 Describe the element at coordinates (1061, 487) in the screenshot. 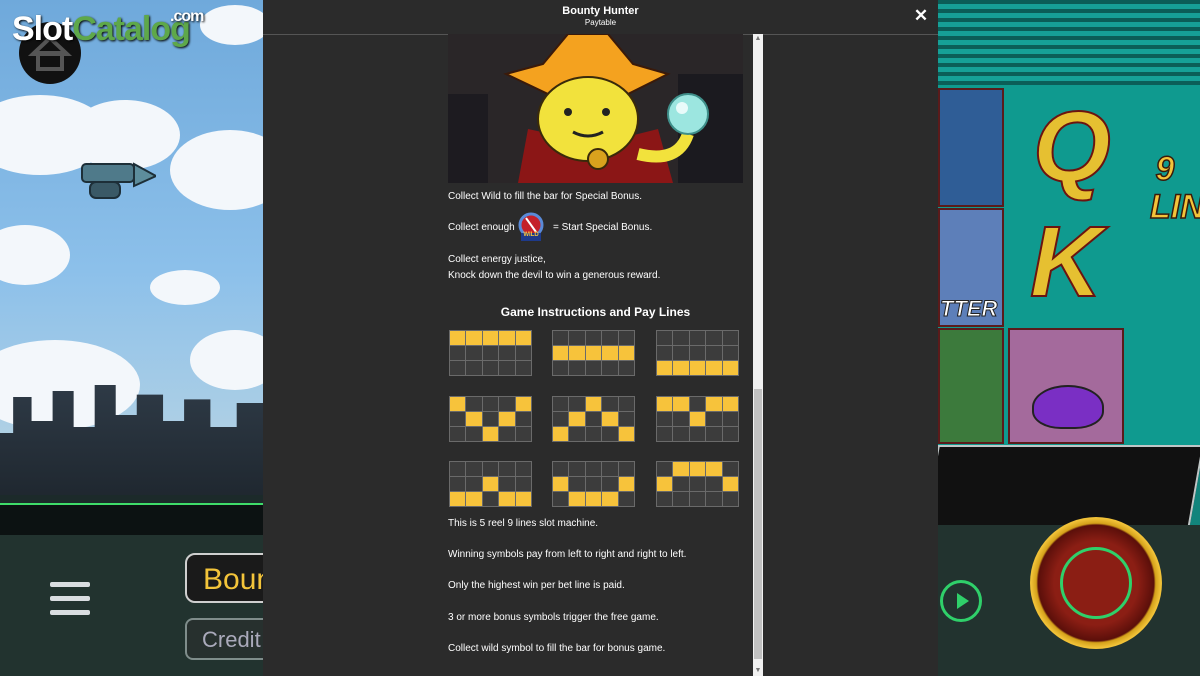

I see `win-panel` at that location.